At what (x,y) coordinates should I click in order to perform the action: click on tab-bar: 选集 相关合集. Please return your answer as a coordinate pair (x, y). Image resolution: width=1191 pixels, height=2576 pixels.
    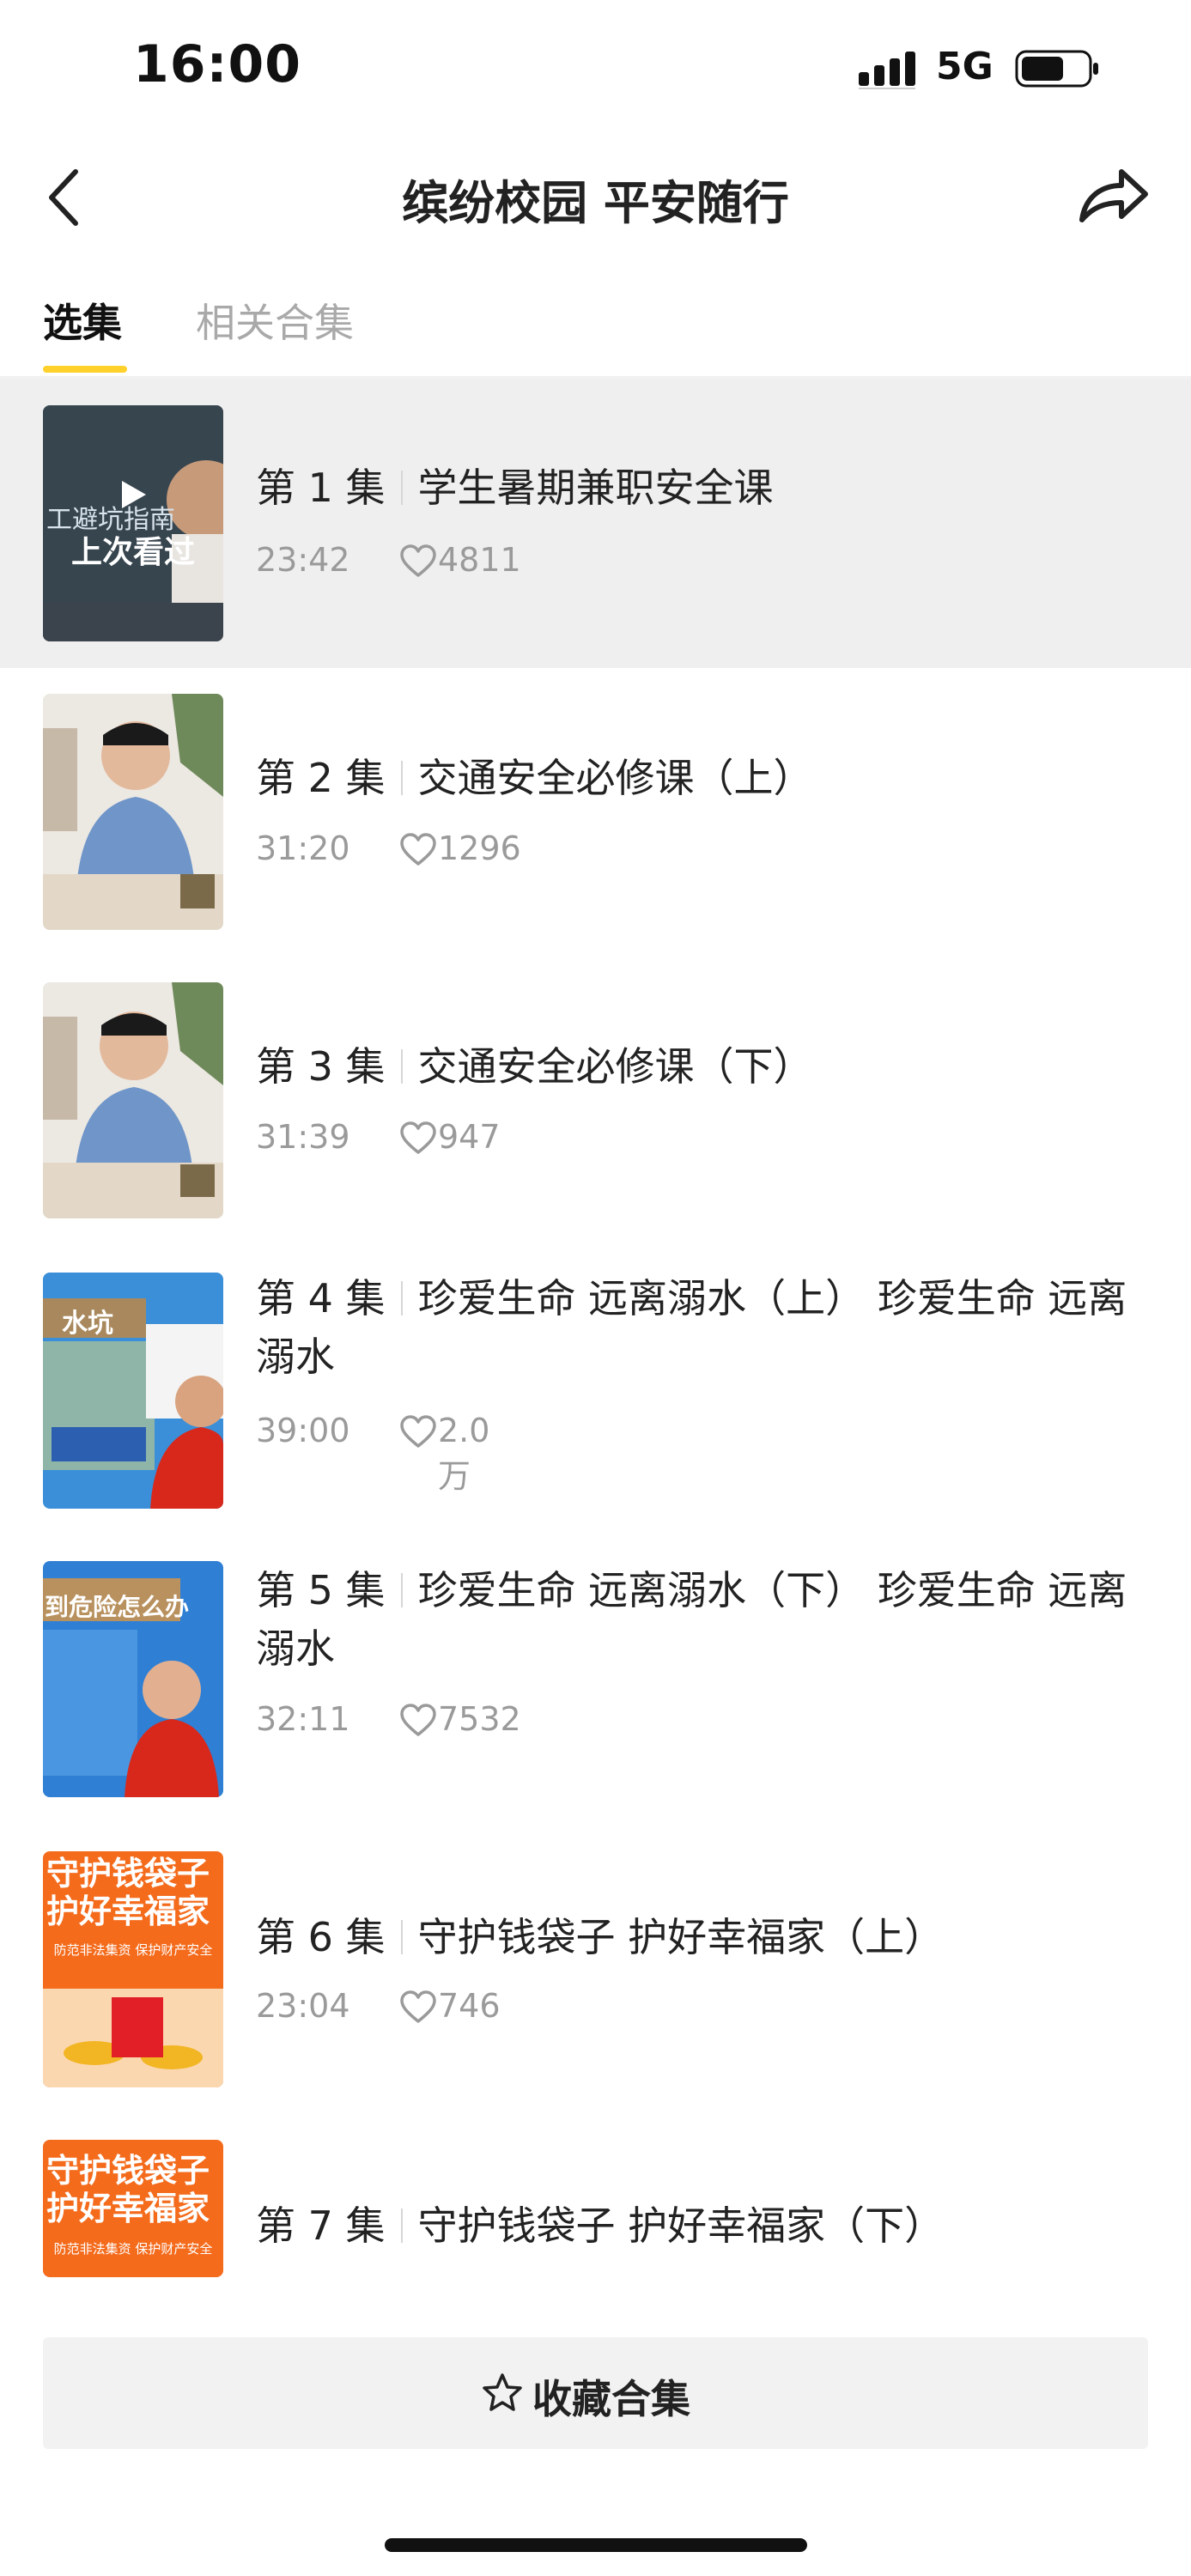
    Looking at the image, I should click on (595, 330).